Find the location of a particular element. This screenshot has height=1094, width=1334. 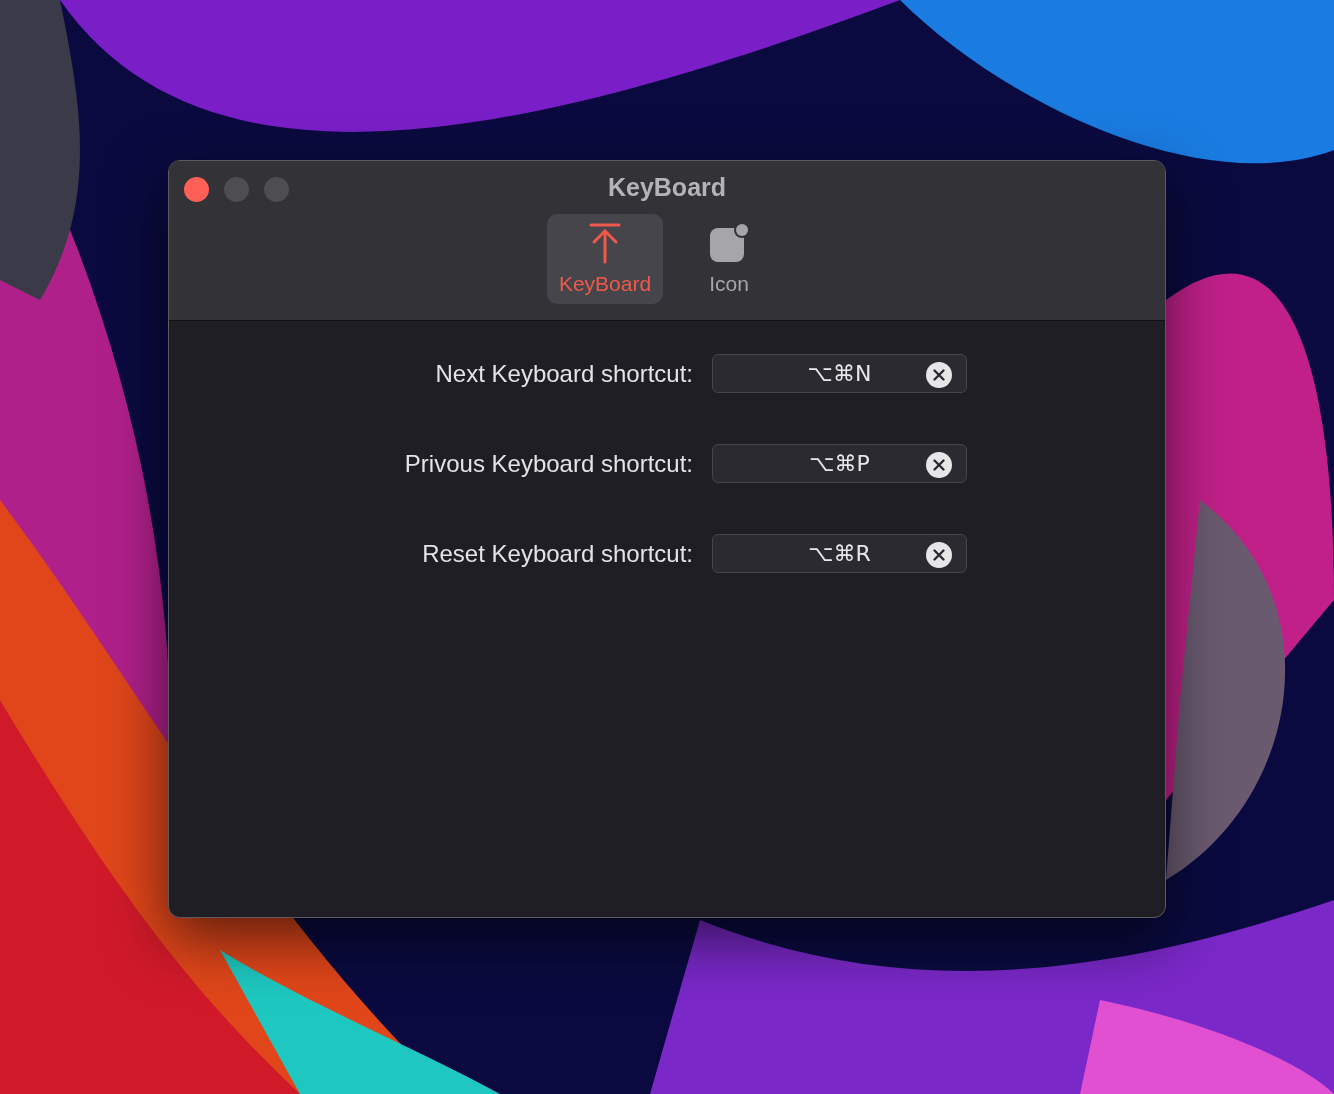

app-badge-icon is located at coordinates (729, 243).